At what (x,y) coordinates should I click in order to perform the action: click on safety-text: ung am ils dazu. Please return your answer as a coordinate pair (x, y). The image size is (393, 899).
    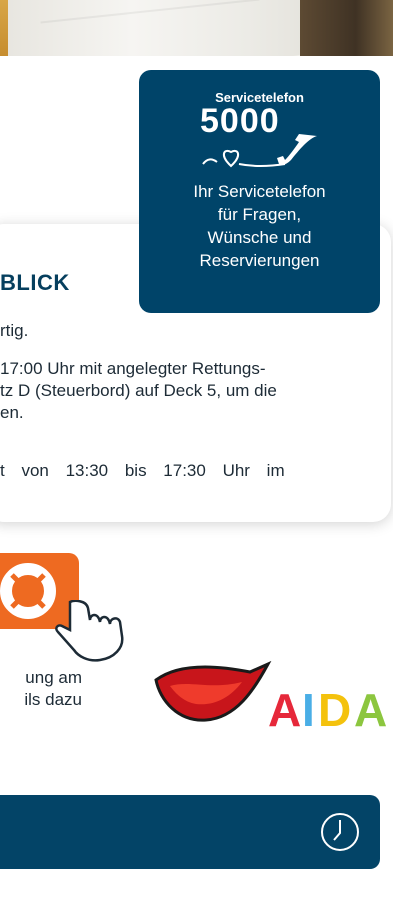
    Looking at the image, I should click on (53, 688).